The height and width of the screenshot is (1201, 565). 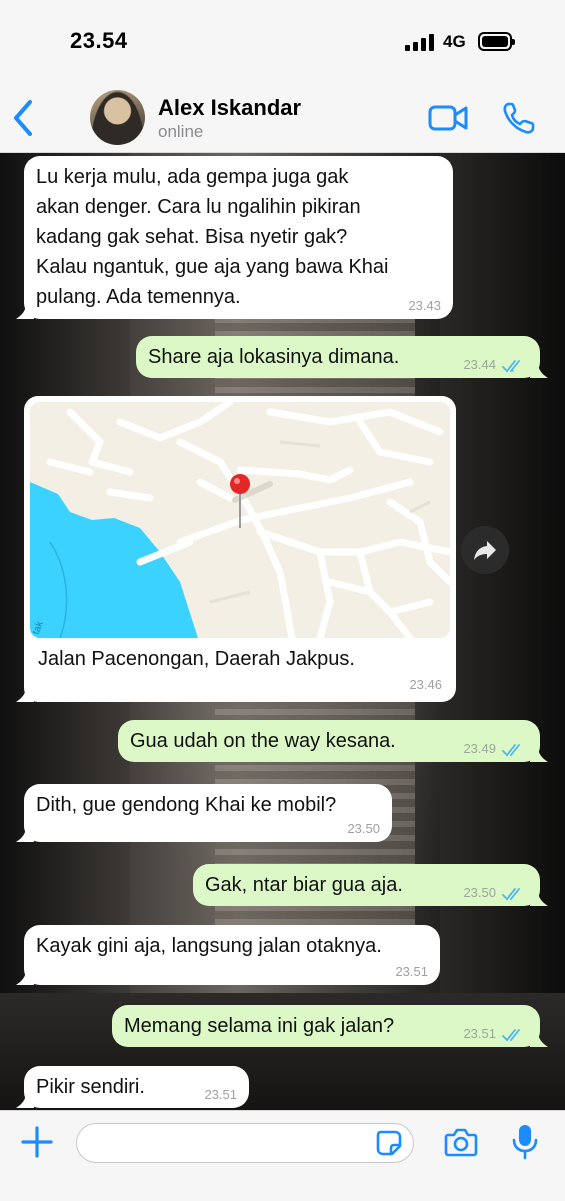 What do you see at coordinates (192, 177) in the screenshot?
I see `message-text-line: Lu kerja mulu, ada gempa juga gak` at bounding box center [192, 177].